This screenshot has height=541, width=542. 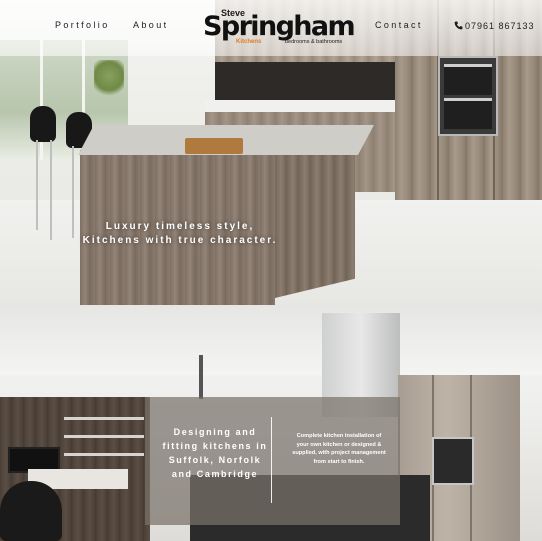 What do you see at coordinates (314, 42) in the screenshot?
I see `logo-tagline: bedrooms & bathrooms` at bounding box center [314, 42].